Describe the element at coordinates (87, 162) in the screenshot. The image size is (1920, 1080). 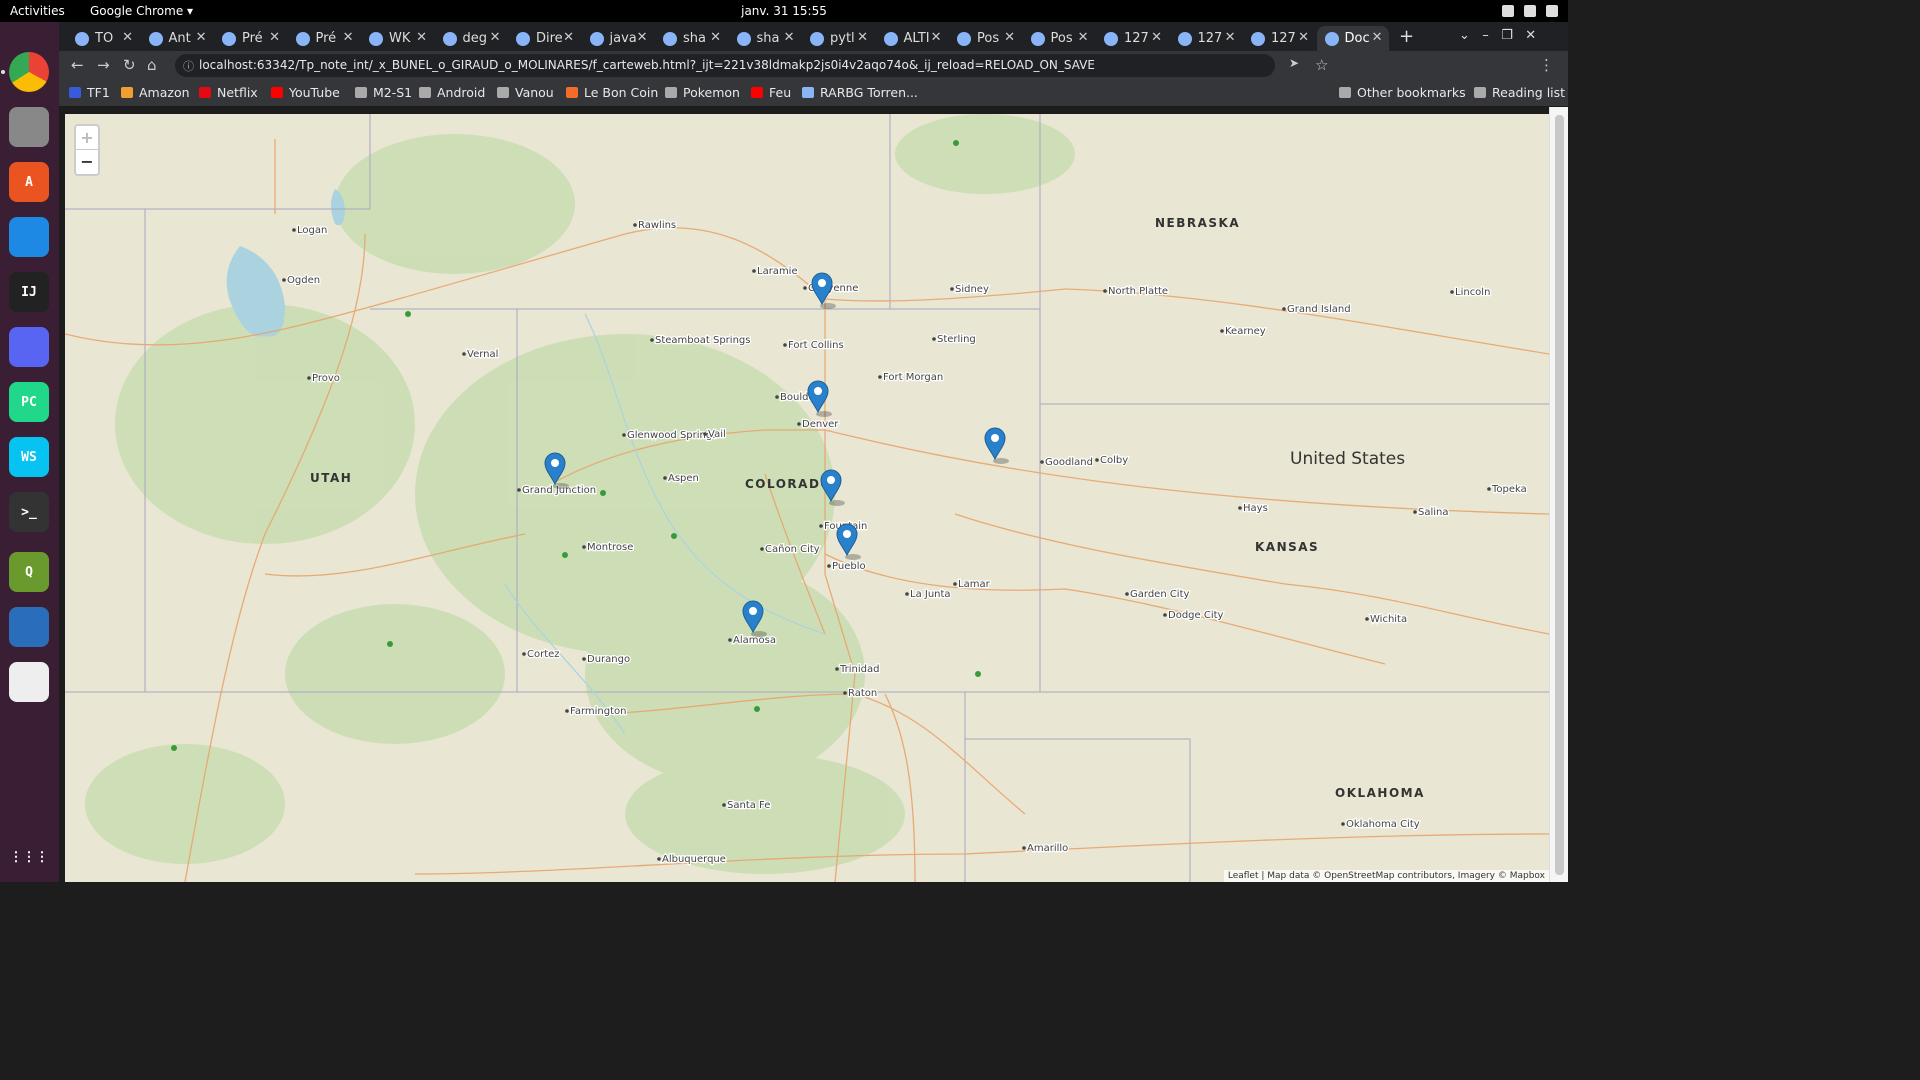
I see `zoom-out-button: −` at that location.